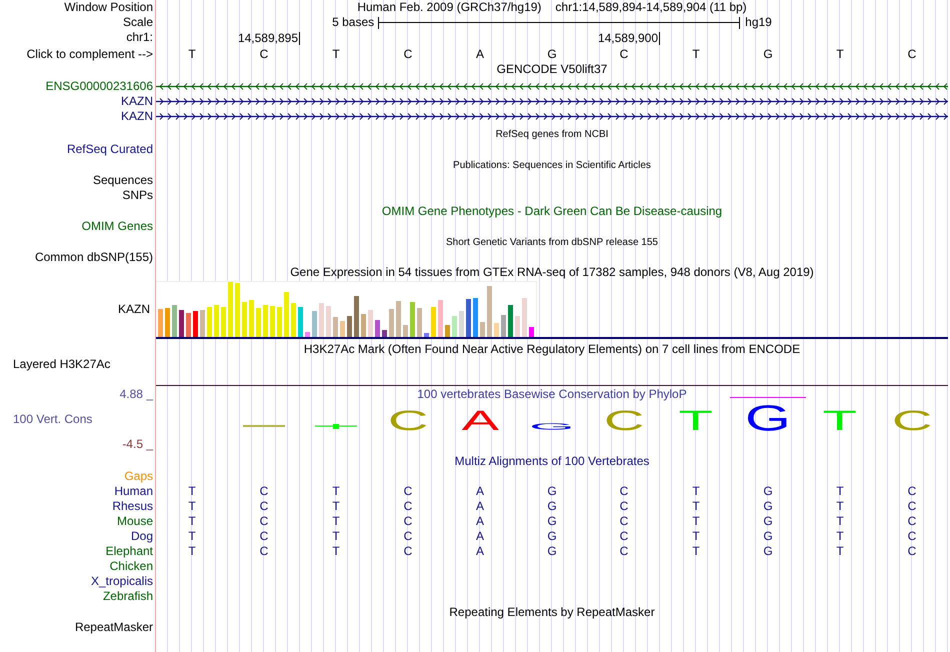  I want to click on track-label: OMIM Genes, so click(117, 226).